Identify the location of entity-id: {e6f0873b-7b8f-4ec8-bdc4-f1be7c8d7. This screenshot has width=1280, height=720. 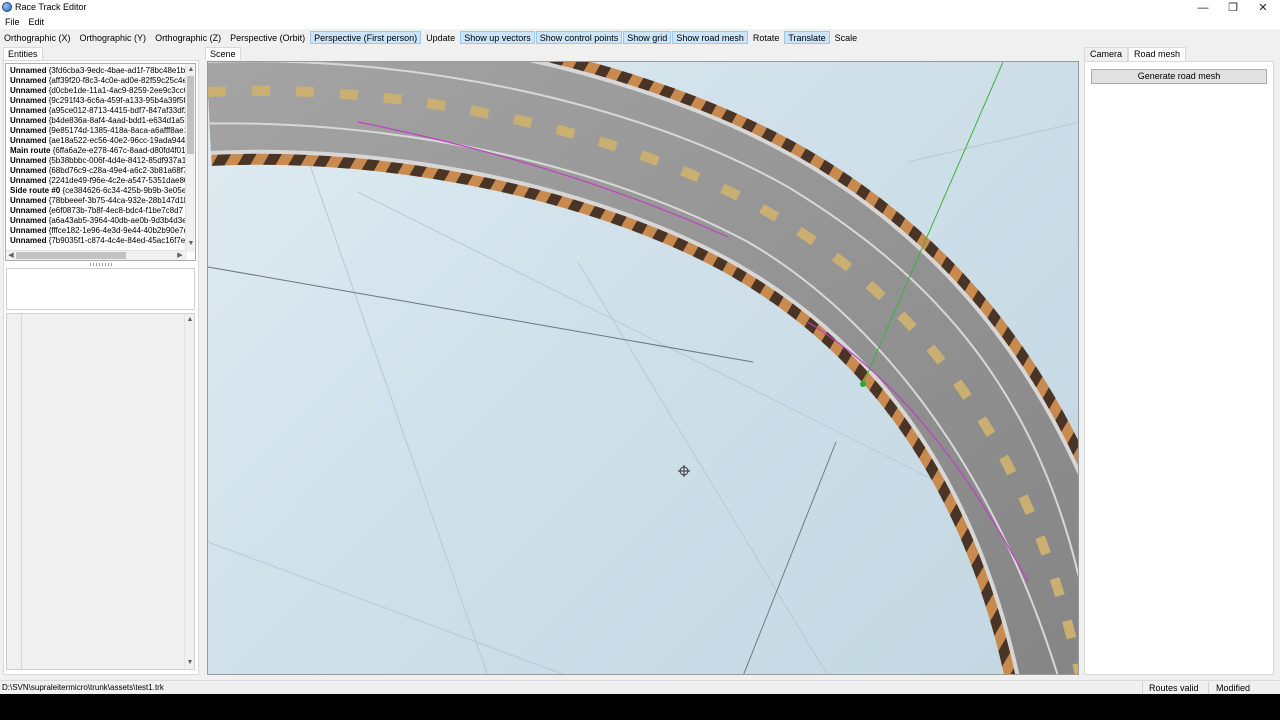
(116, 210).